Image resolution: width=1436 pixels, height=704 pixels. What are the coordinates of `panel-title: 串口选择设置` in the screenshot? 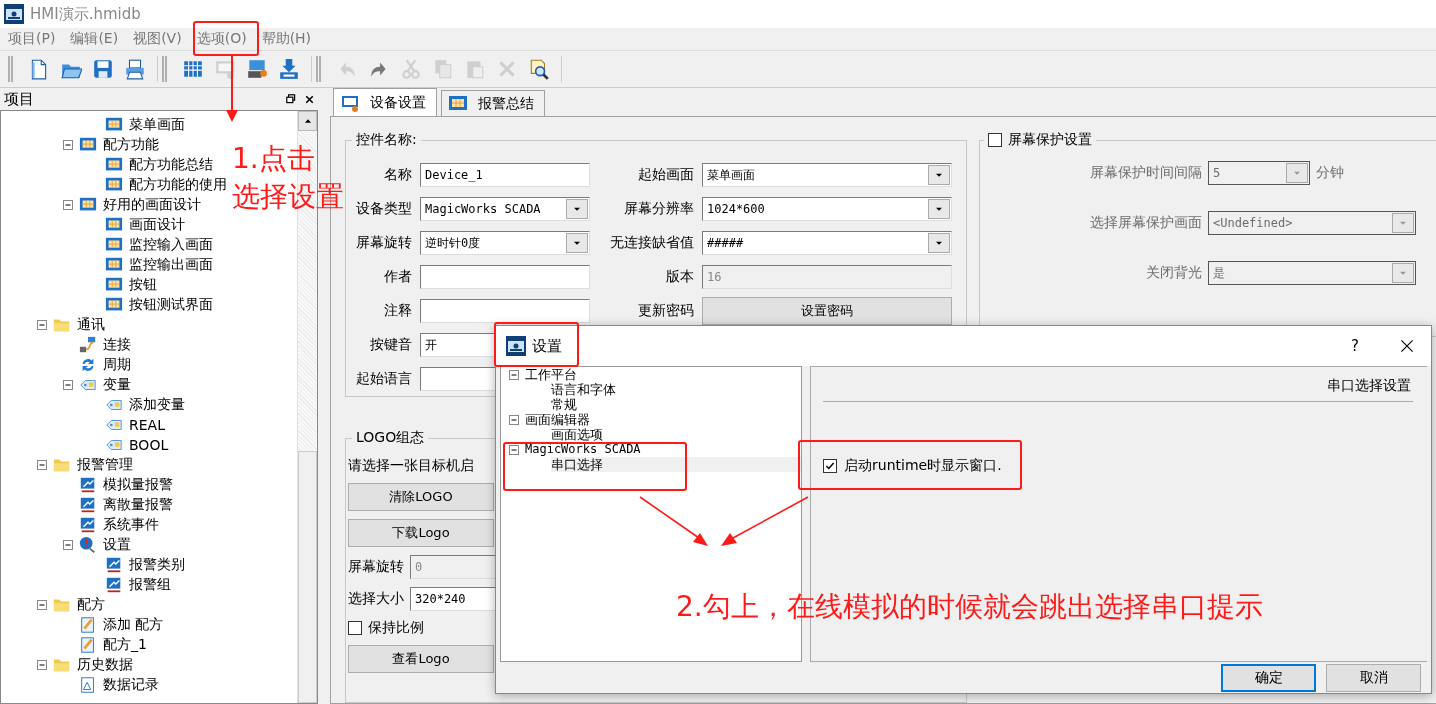 It's located at (1369, 386).